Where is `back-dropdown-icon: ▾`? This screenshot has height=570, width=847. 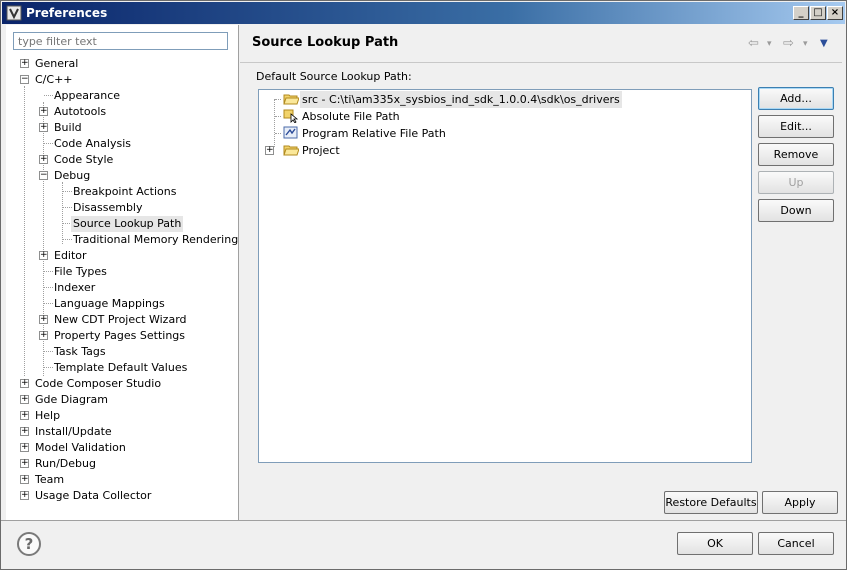
back-dropdown-icon: ▾ is located at coordinates (769, 44).